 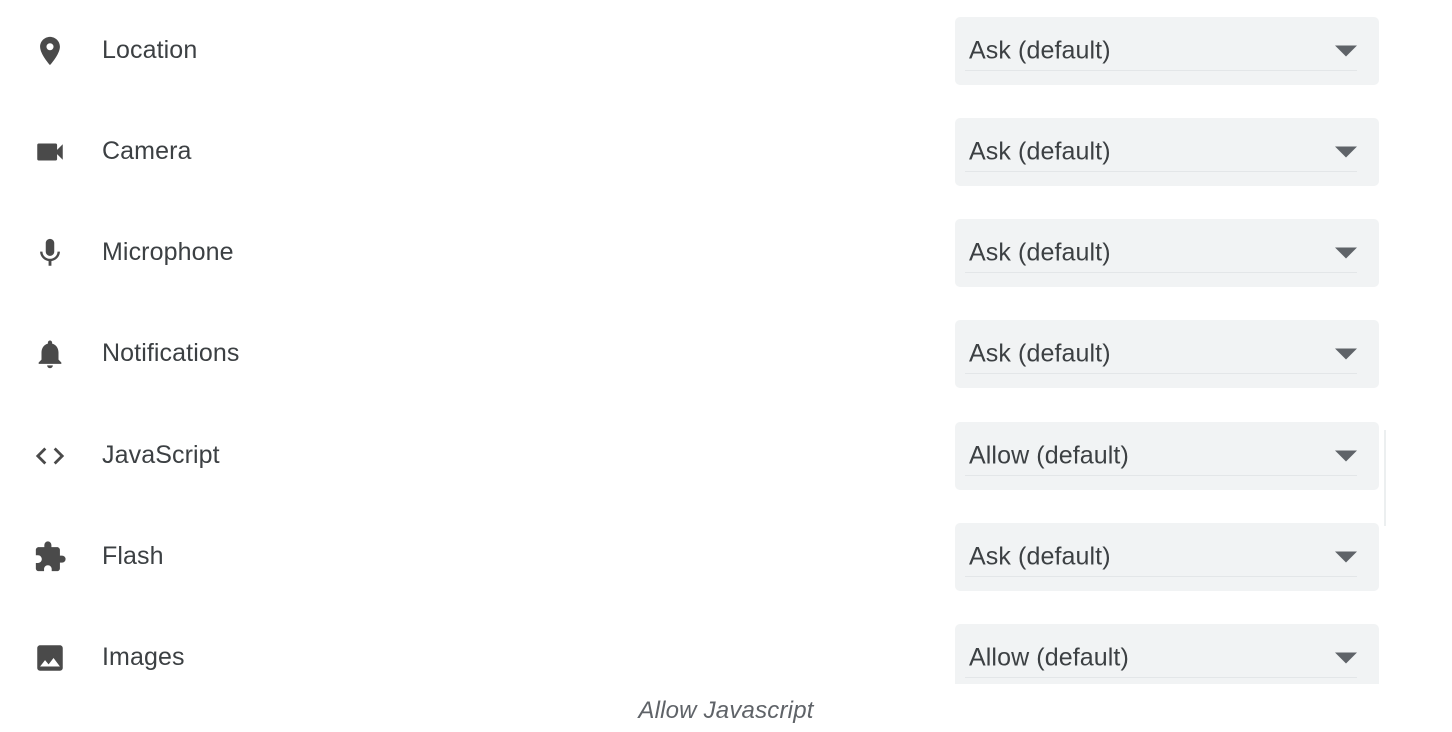 I want to click on permission-label: Notifications, so click(x=171, y=353).